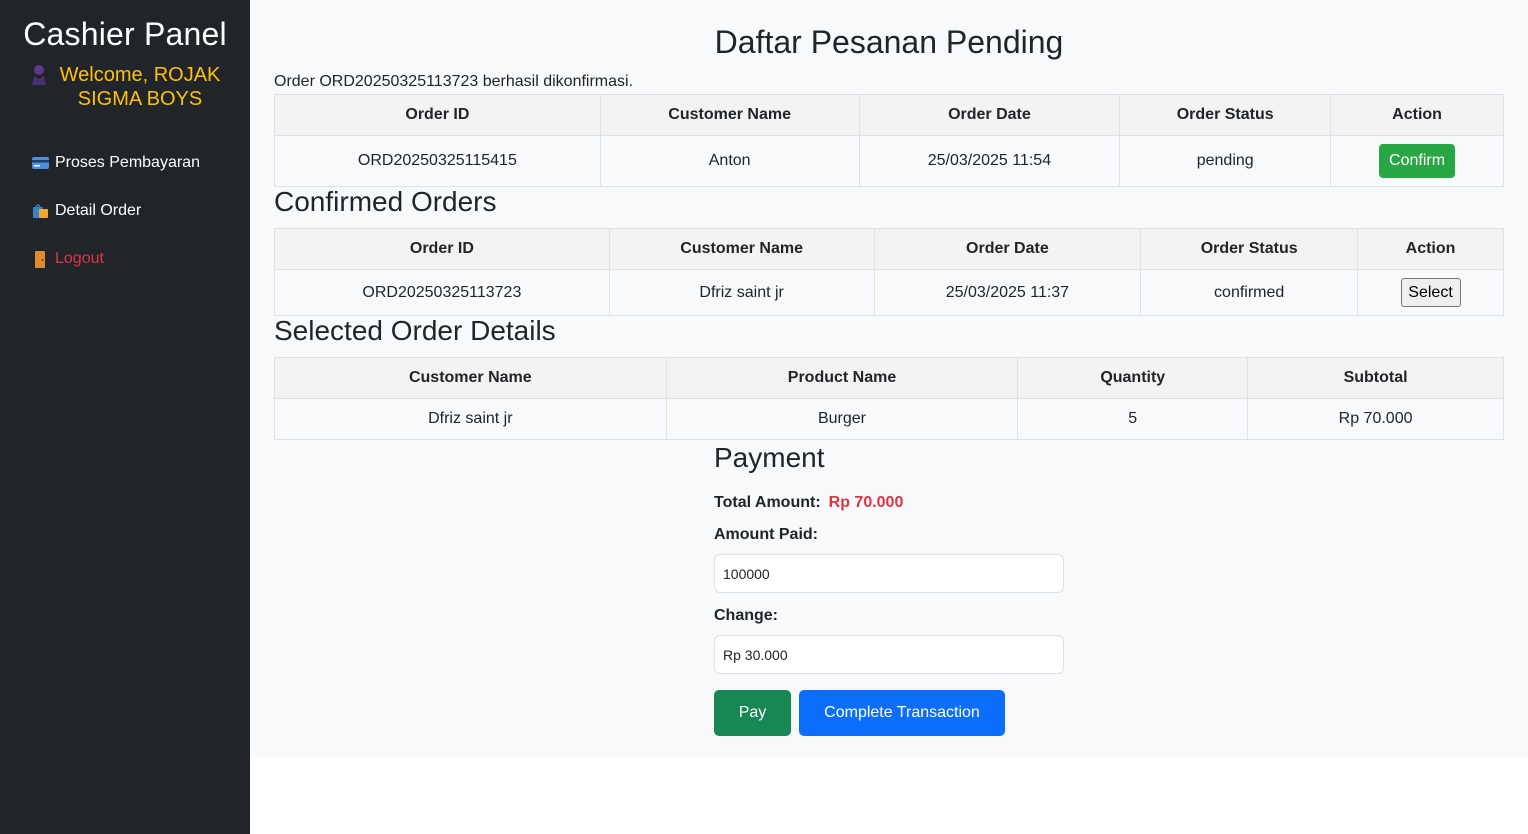  What do you see at coordinates (79, 258) in the screenshot?
I see `sidebar-item-label: Logout` at bounding box center [79, 258].